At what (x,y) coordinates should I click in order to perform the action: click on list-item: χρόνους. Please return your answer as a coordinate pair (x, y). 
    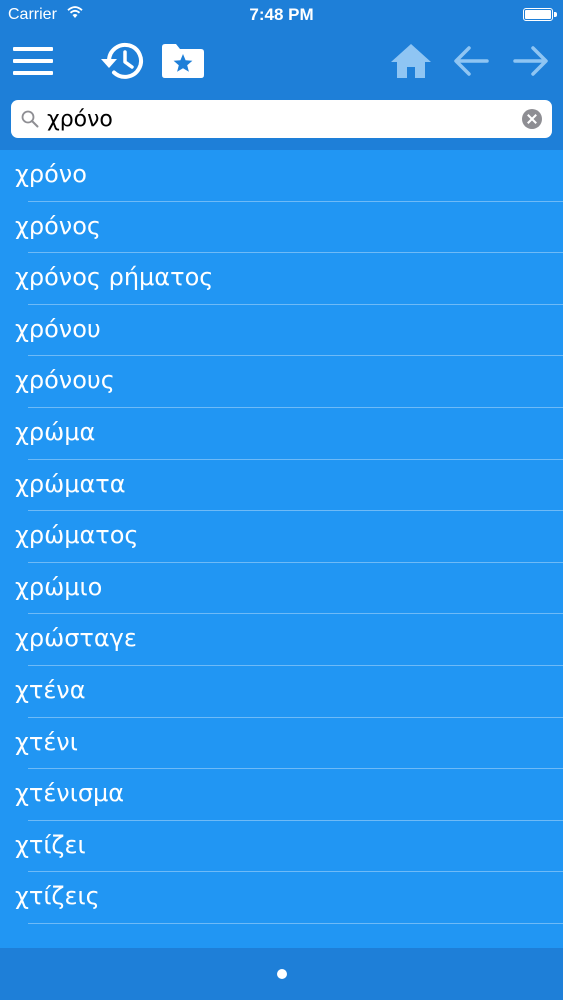
    Looking at the image, I should click on (281, 382).